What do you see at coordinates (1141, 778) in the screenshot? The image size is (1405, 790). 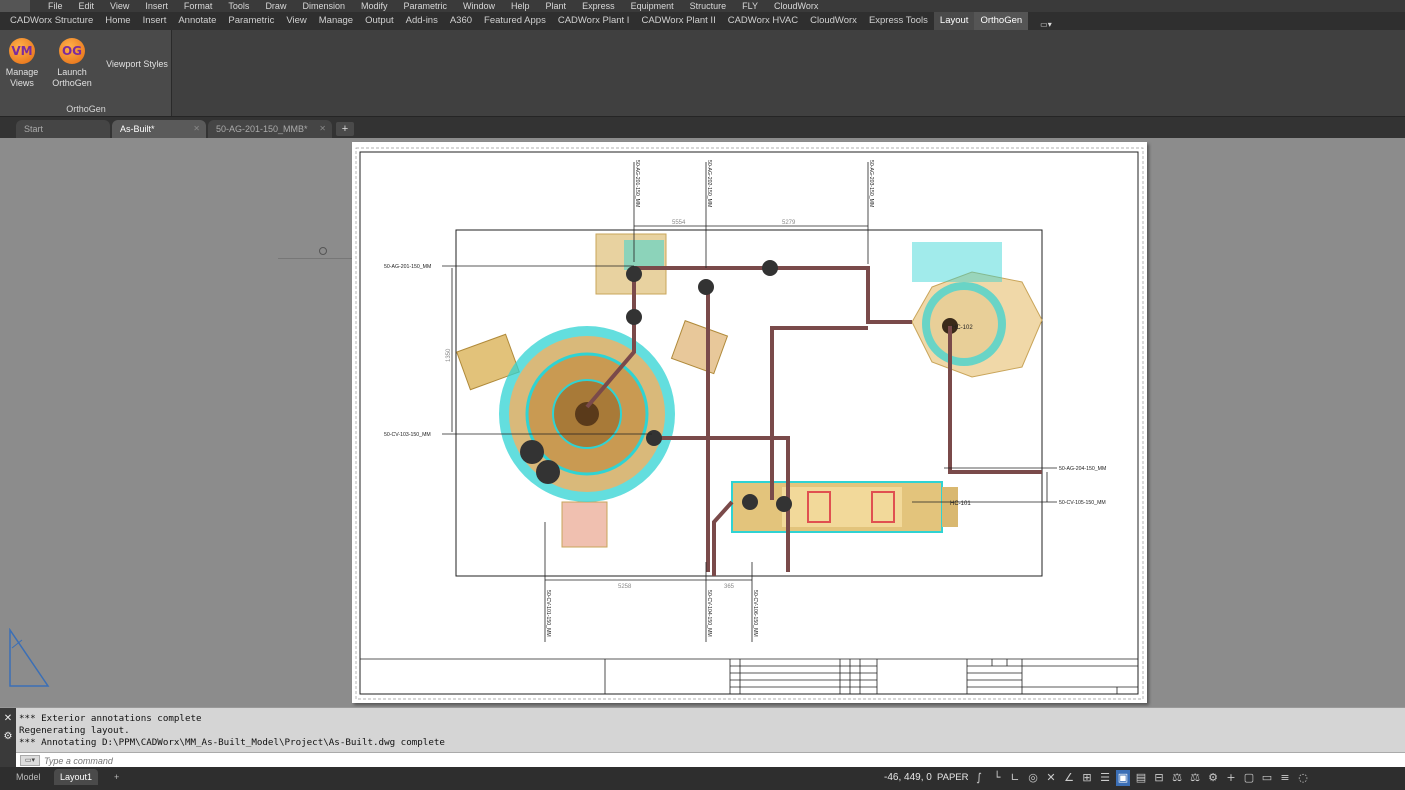 I see `layer-icon: ▤` at bounding box center [1141, 778].